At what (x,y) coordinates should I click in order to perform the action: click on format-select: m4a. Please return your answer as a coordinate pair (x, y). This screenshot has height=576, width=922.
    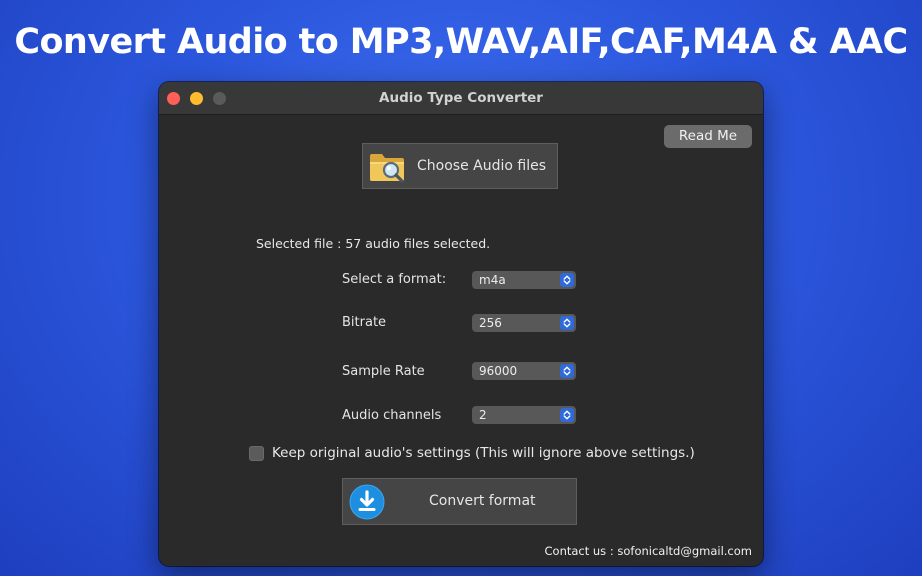
    Looking at the image, I should click on (524, 280).